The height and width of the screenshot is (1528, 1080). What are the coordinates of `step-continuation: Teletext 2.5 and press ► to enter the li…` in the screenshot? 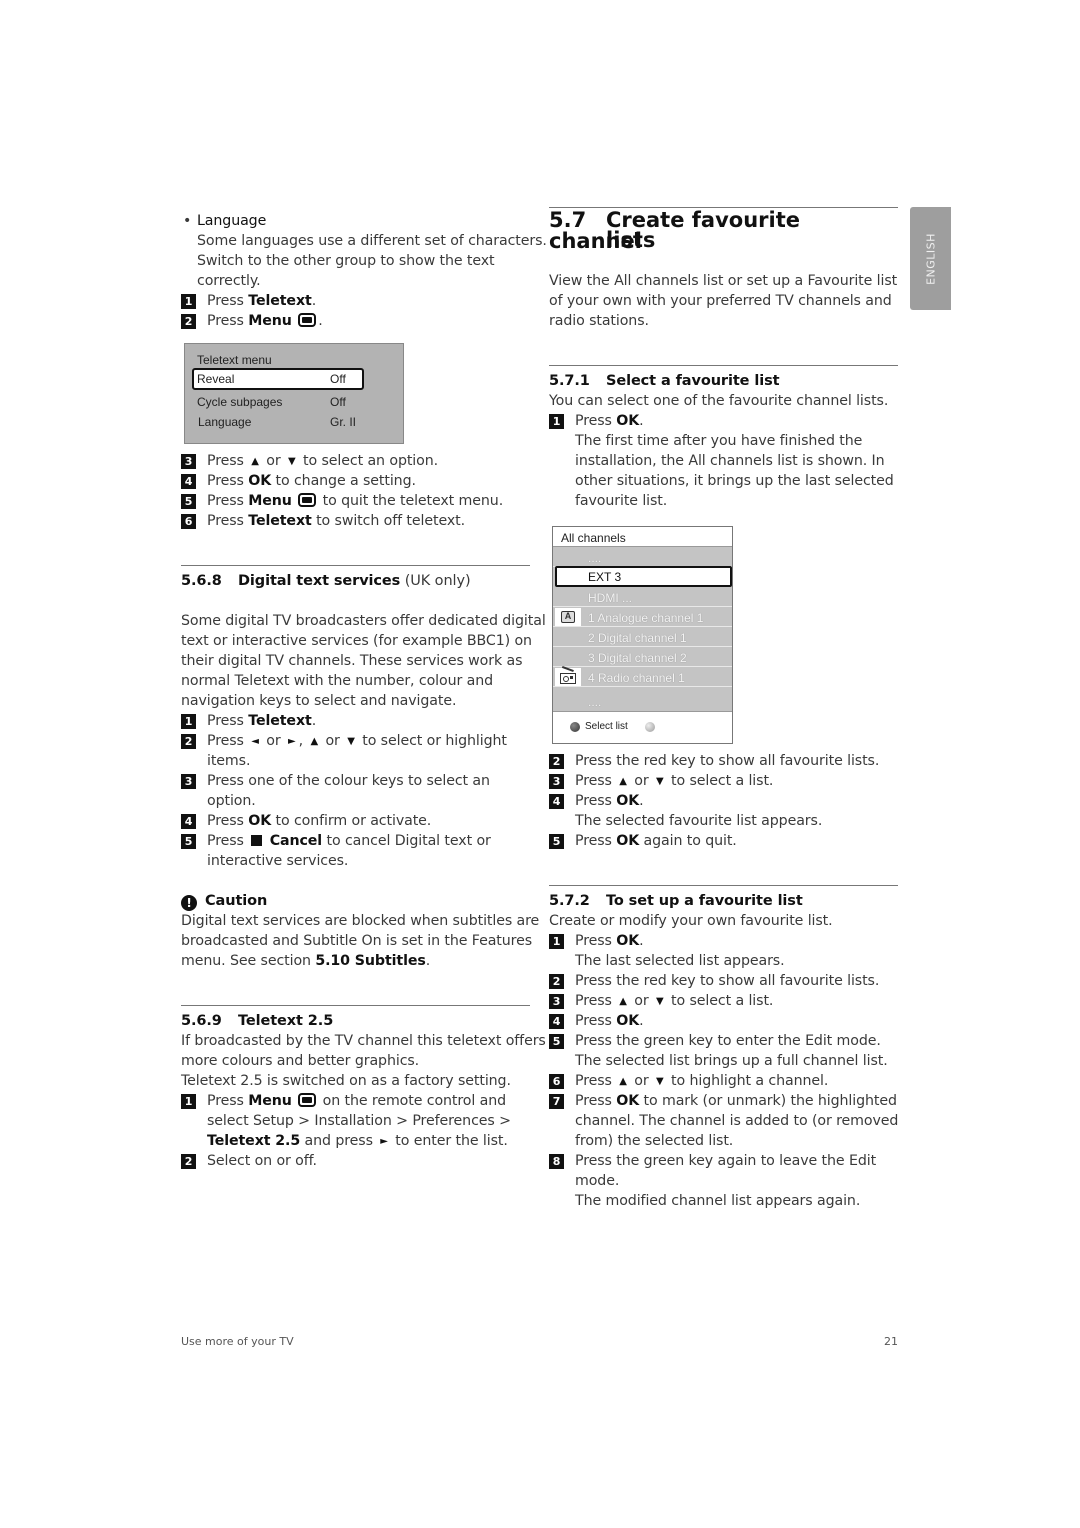 It's located at (357, 1141).